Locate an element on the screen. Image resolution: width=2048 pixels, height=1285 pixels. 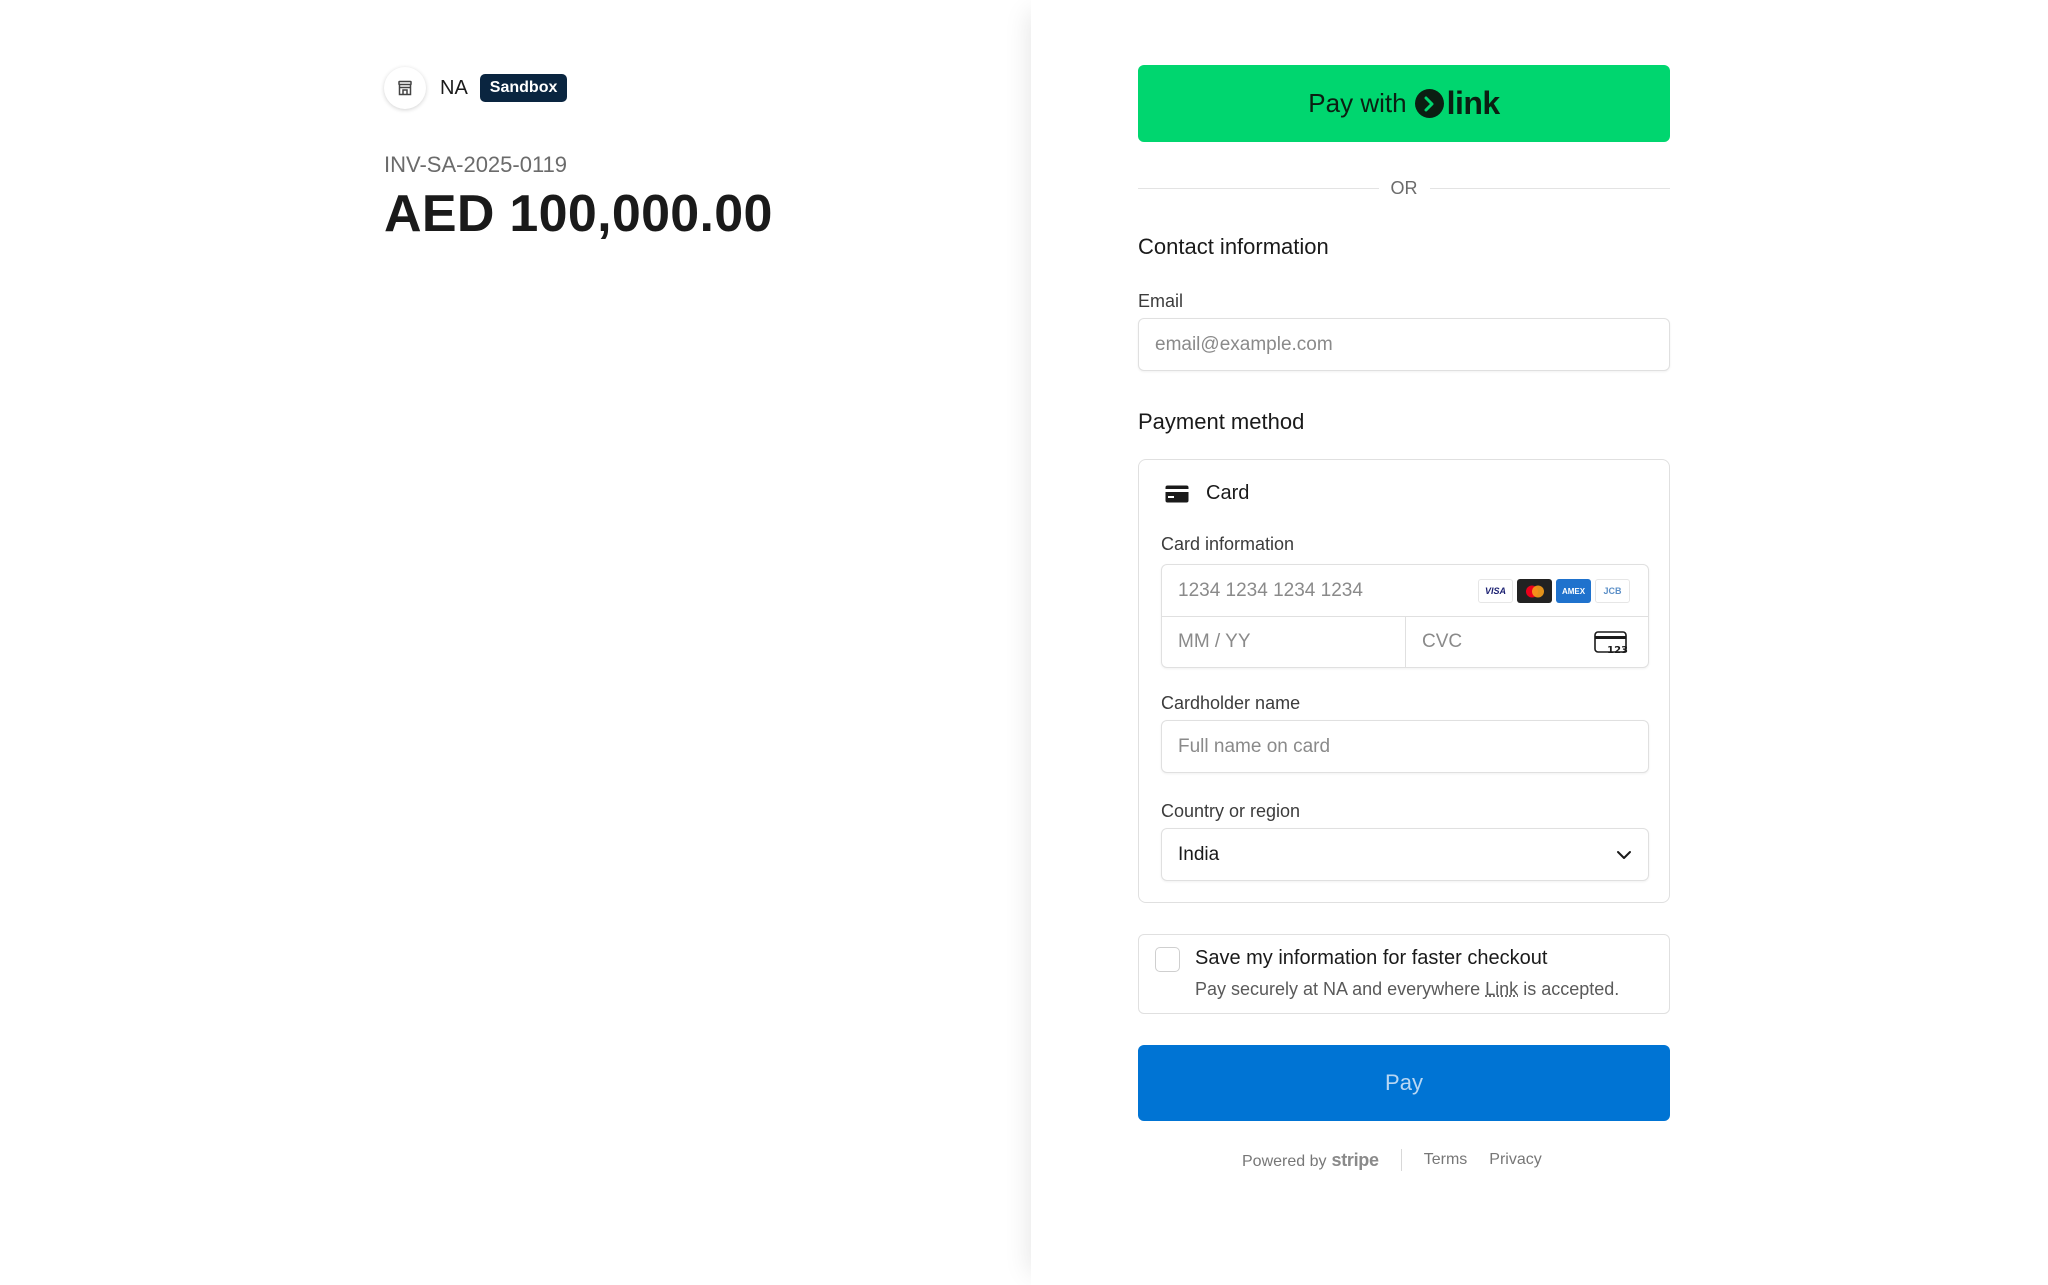
save-info-checkbox is located at coordinates (1167, 959).